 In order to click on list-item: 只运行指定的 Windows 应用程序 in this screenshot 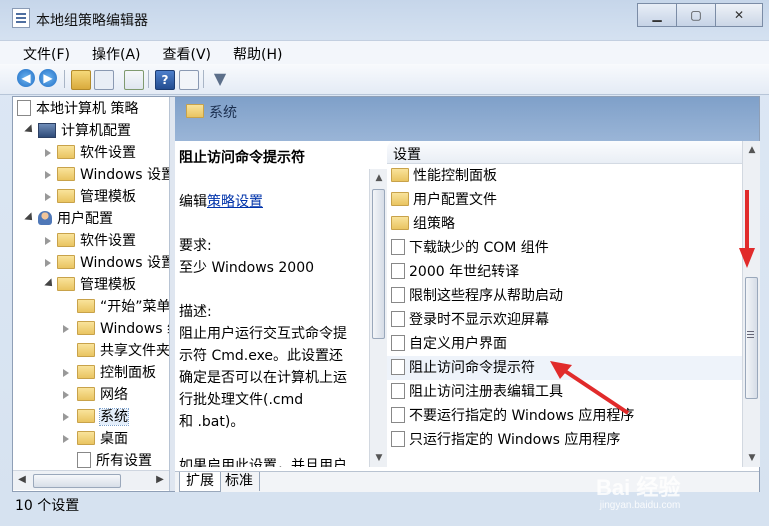, I will do `click(564, 440)`.